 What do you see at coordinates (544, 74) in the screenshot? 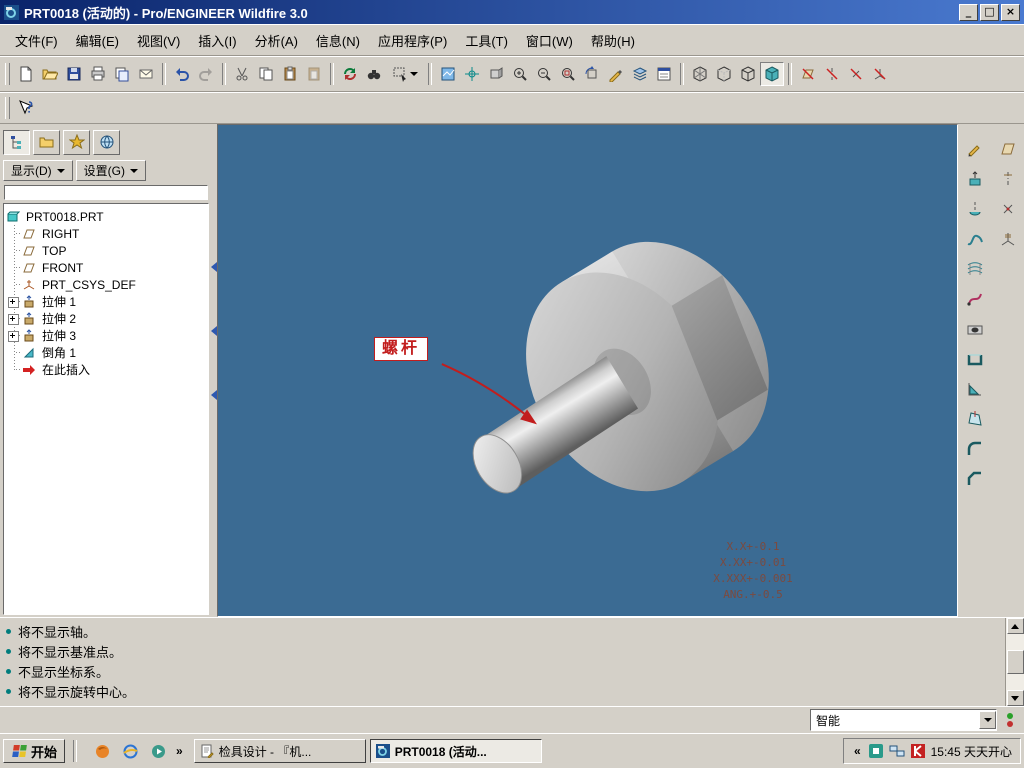
I see `zoom-out-button` at bounding box center [544, 74].